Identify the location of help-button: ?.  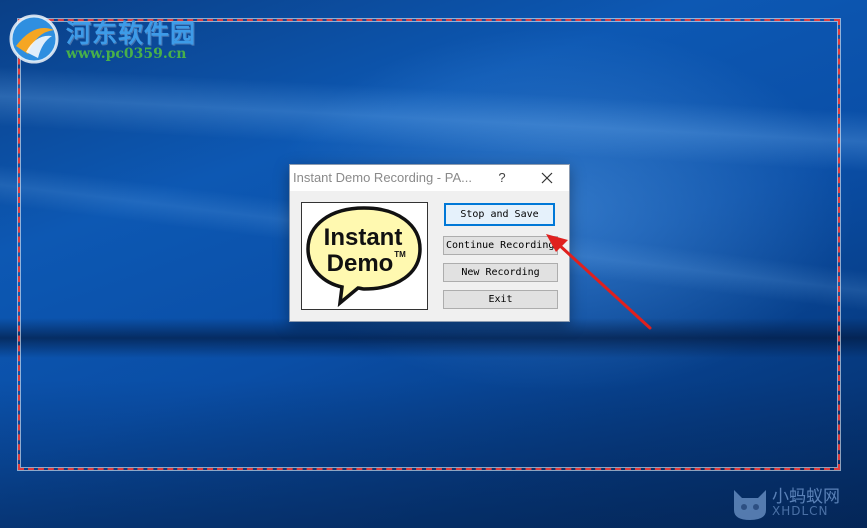
(502, 178).